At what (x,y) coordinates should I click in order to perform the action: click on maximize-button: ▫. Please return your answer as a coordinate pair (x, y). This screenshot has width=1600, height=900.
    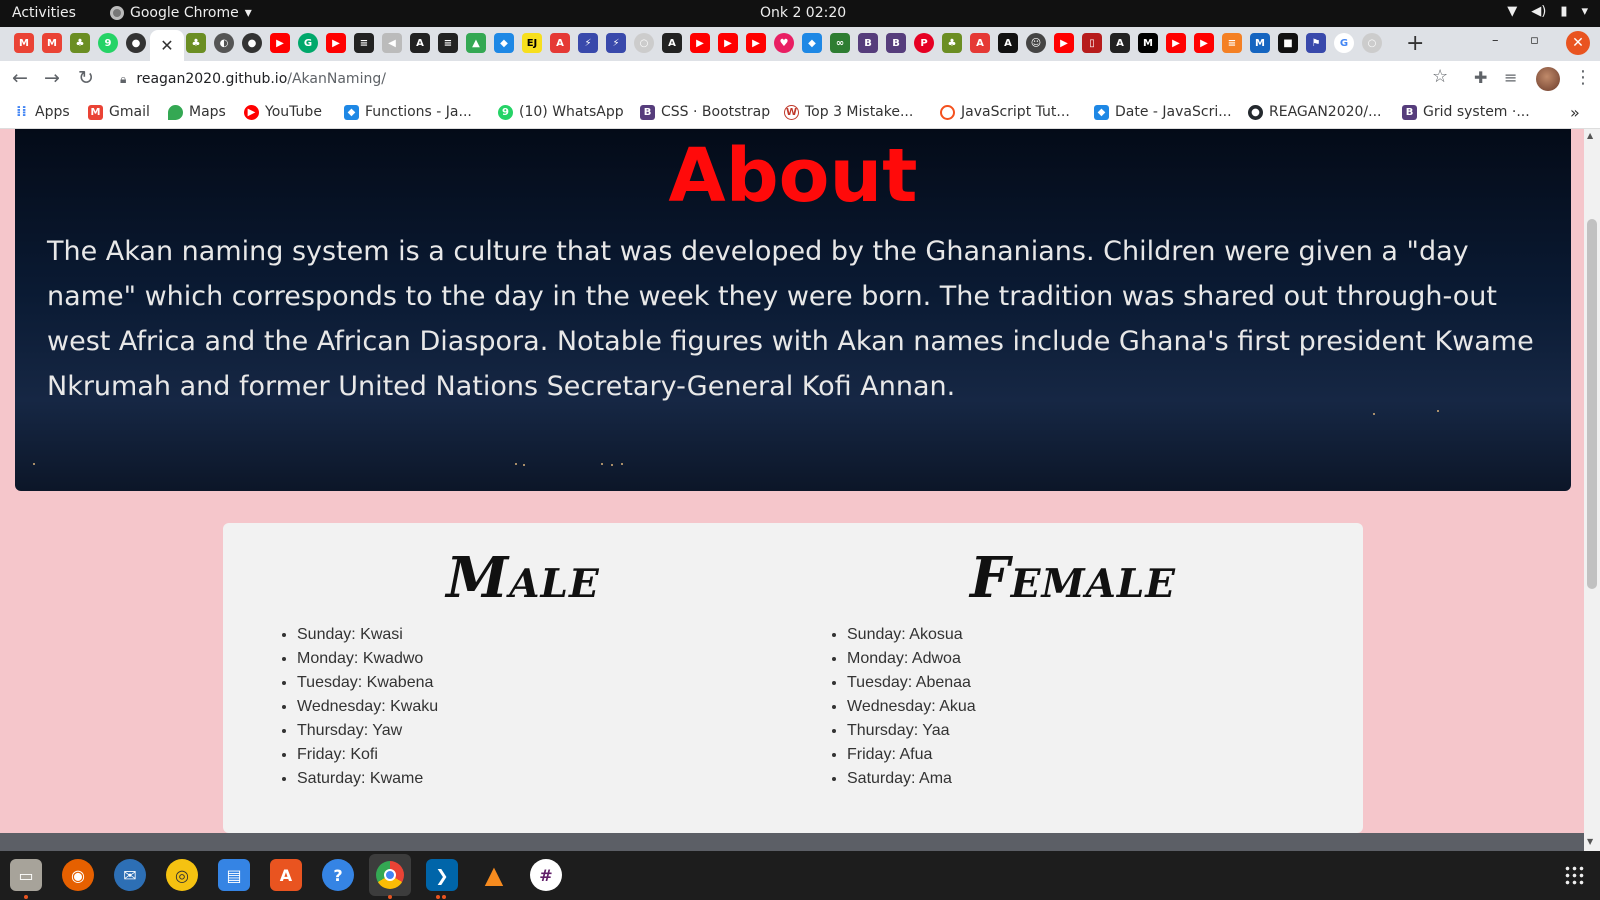
    Looking at the image, I should click on (1534, 40).